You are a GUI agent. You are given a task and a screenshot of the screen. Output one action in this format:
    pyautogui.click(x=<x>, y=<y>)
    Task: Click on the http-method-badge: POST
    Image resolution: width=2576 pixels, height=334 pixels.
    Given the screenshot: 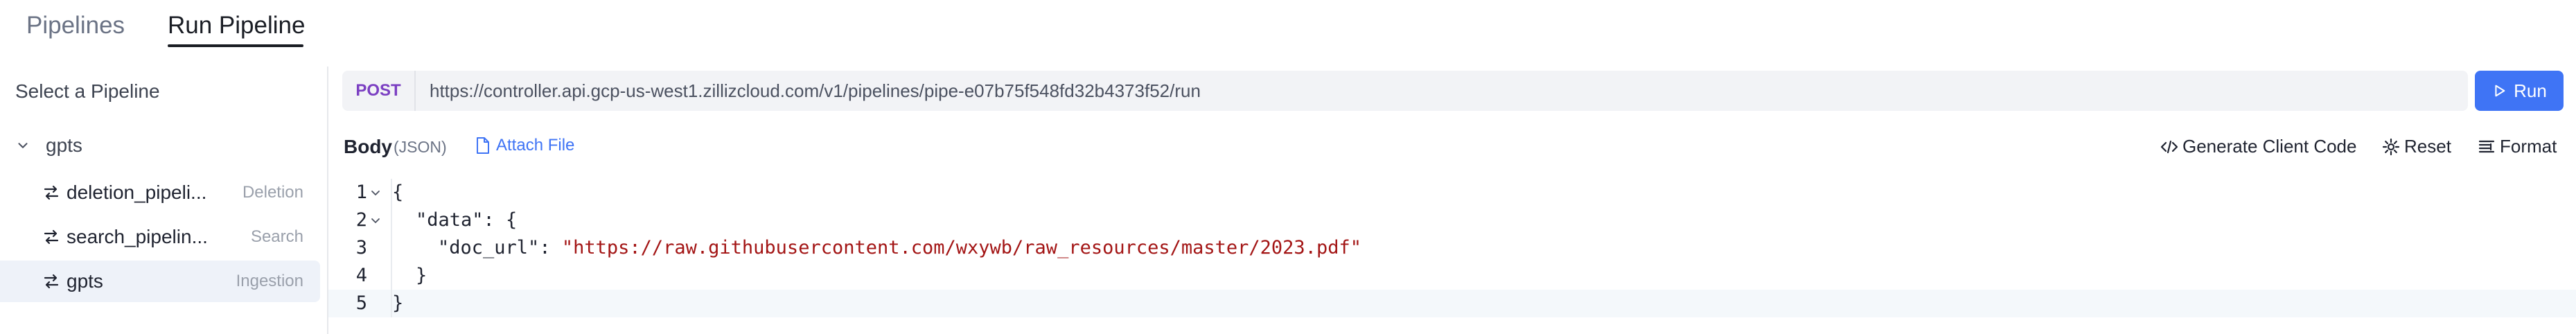 What is the action you would take?
    pyautogui.click(x=379, y=91)
    